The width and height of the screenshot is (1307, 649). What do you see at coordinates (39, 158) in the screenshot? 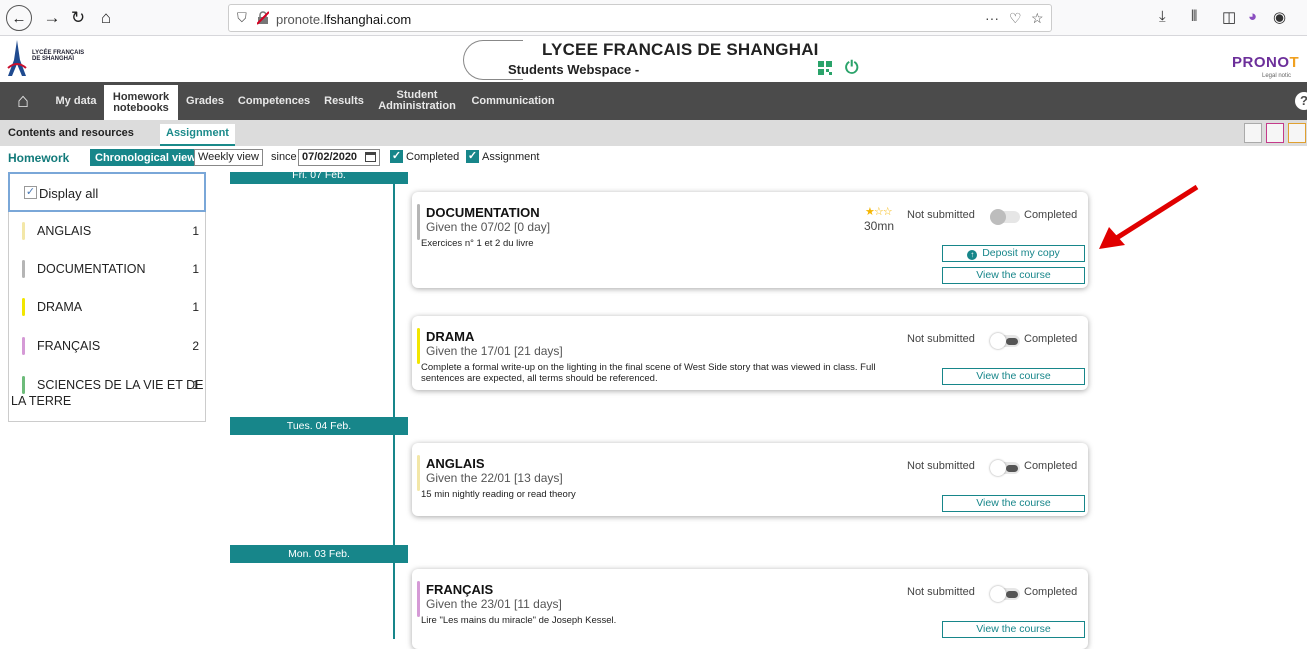
I see `homework-label: Homework` at bounding box center [39, 158].